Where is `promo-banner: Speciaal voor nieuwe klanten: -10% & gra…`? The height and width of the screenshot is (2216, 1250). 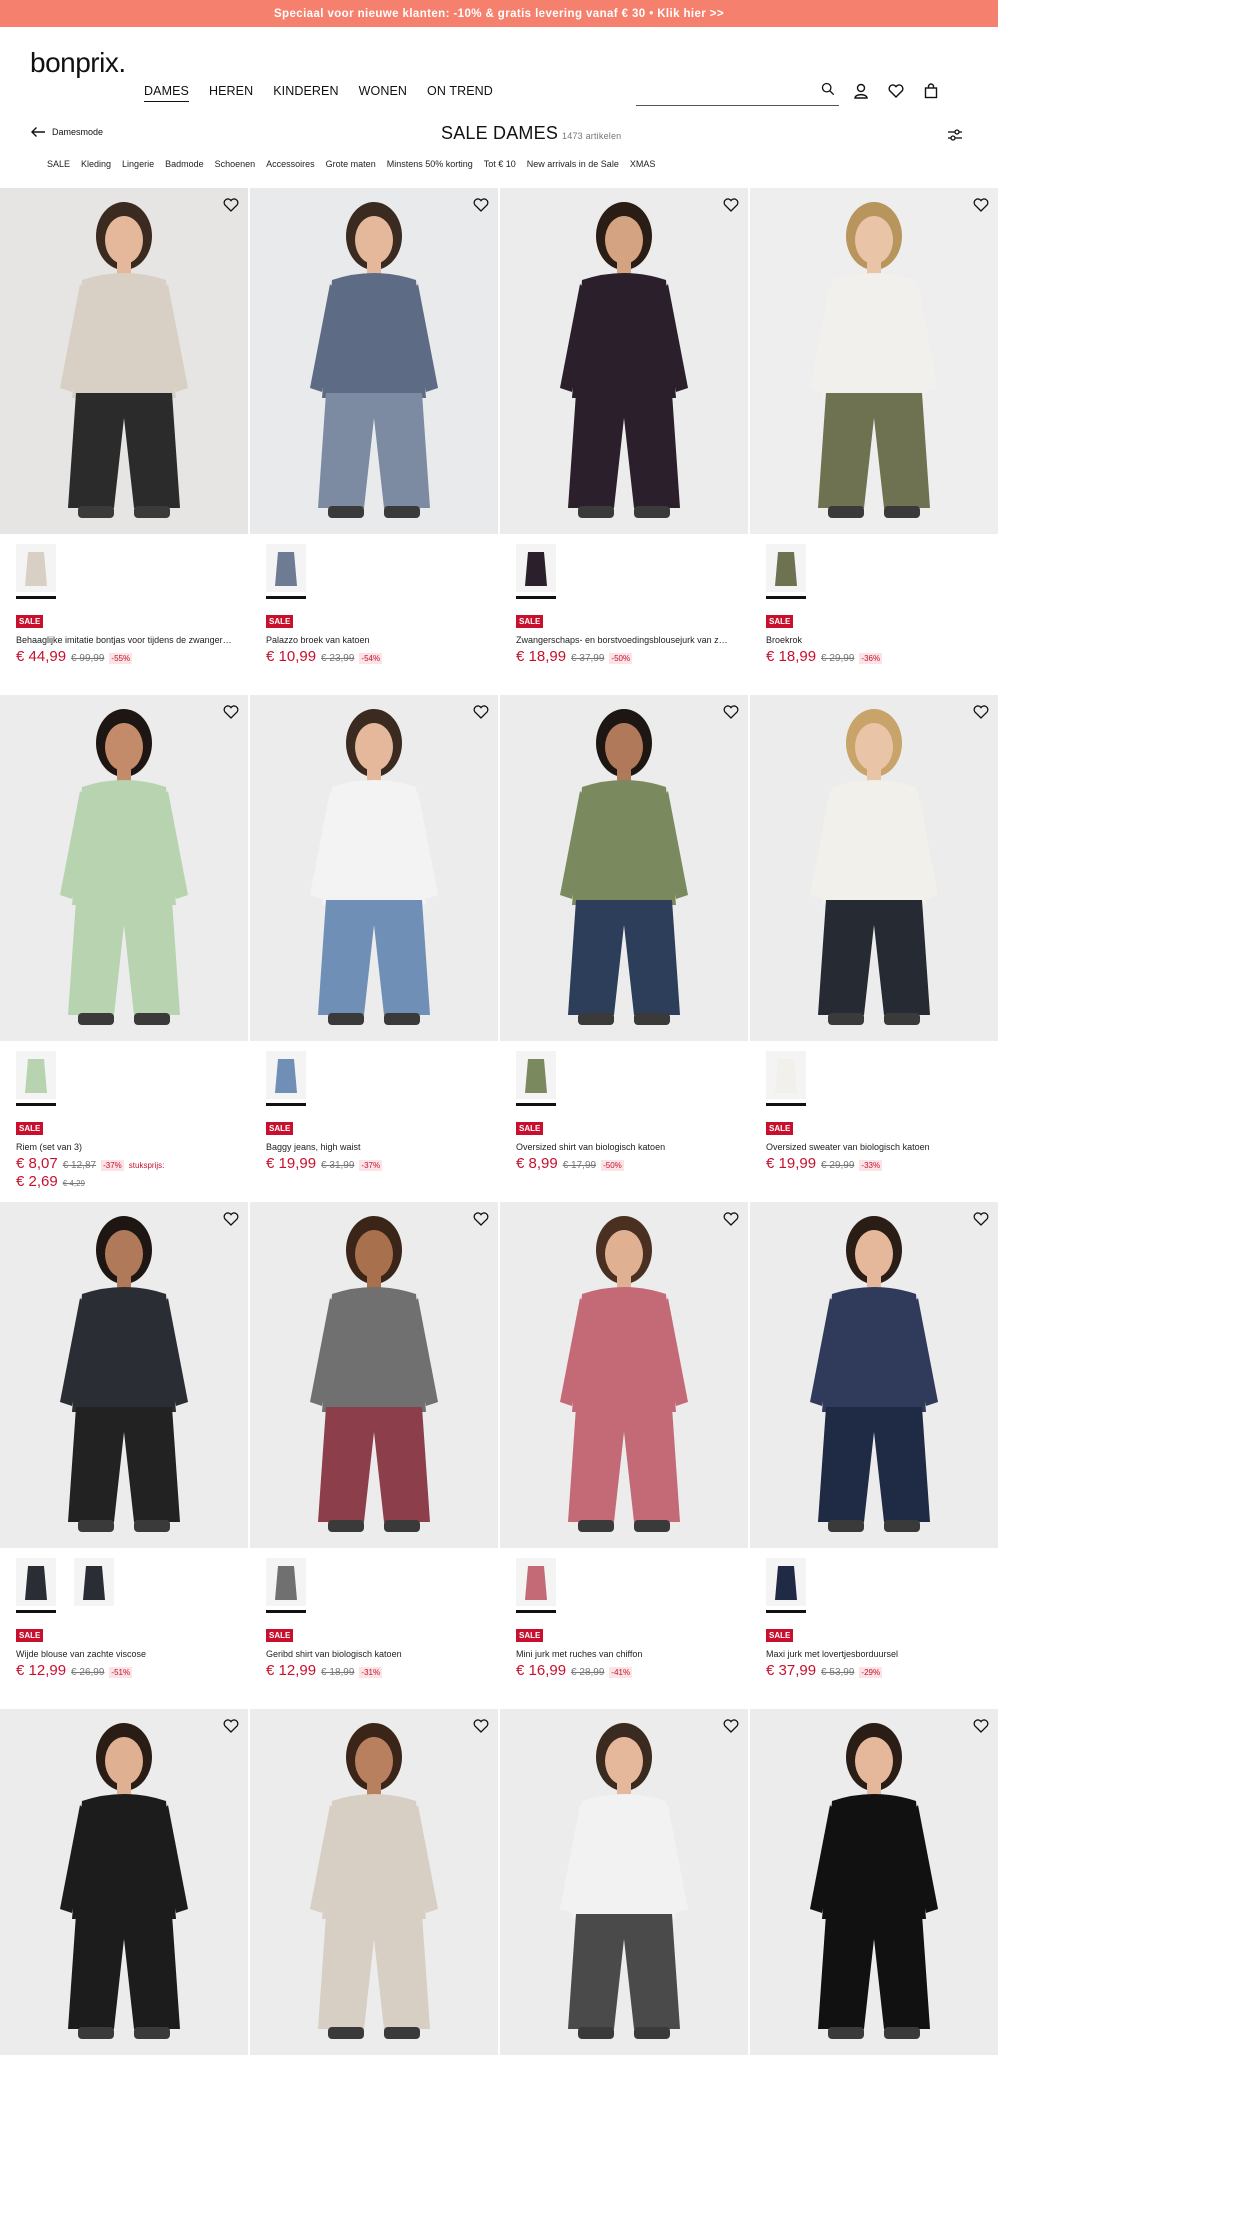 promo-banner: Speciaal voor nieuwe klanten: -10% & gra… is located at coordinates (499, 13).